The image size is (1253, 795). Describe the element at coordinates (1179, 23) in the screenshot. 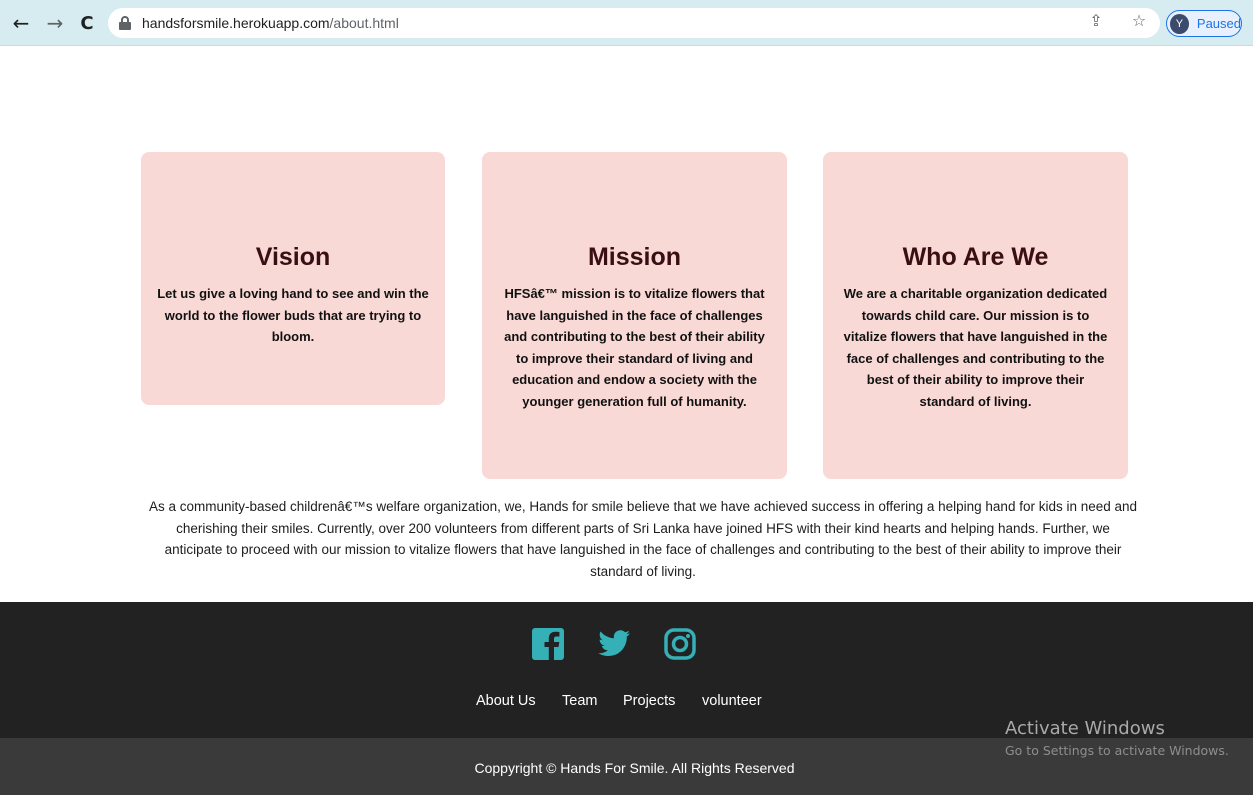

I see `avatar: Y` at that location.